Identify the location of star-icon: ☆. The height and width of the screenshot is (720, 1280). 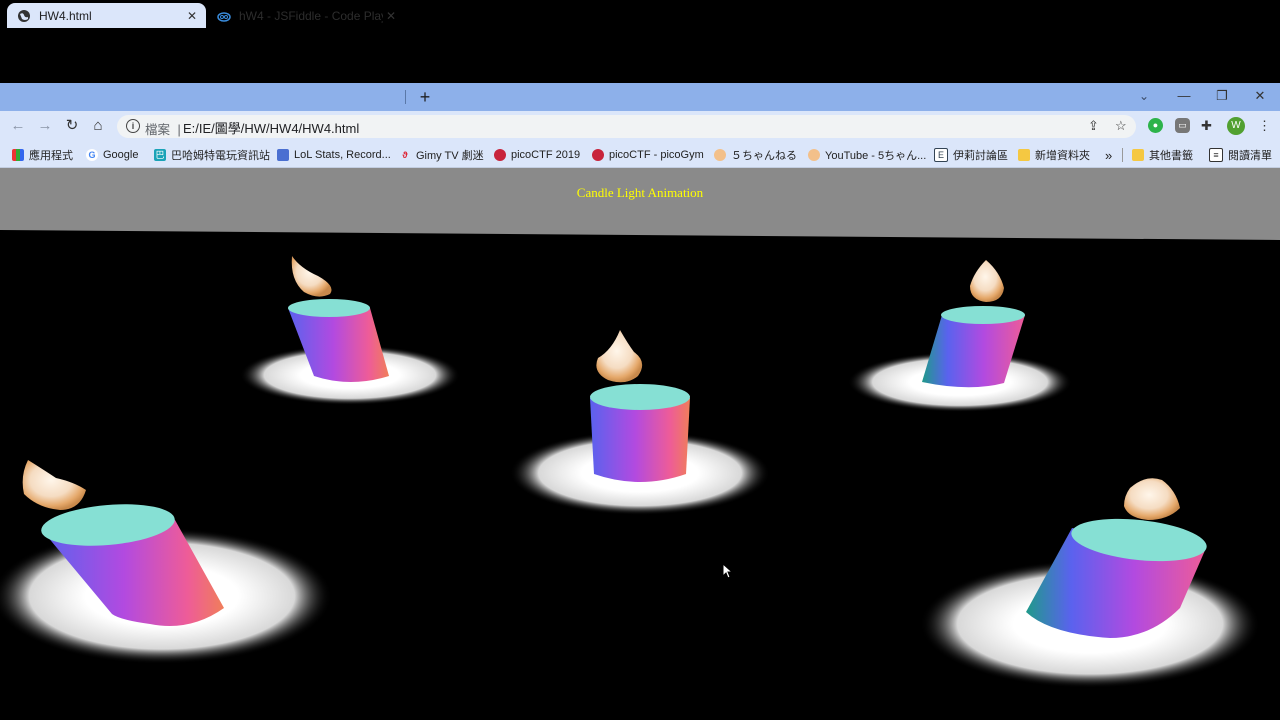
(1121, 126).